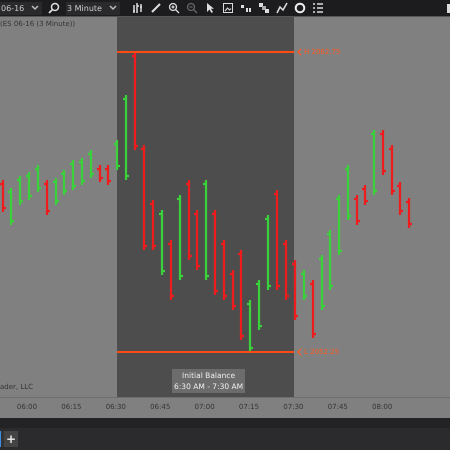 The image size is (450, 450). Describe the element at coordinates (174, 8) in the screenshot. I see `zoom-in-icon` at that location.